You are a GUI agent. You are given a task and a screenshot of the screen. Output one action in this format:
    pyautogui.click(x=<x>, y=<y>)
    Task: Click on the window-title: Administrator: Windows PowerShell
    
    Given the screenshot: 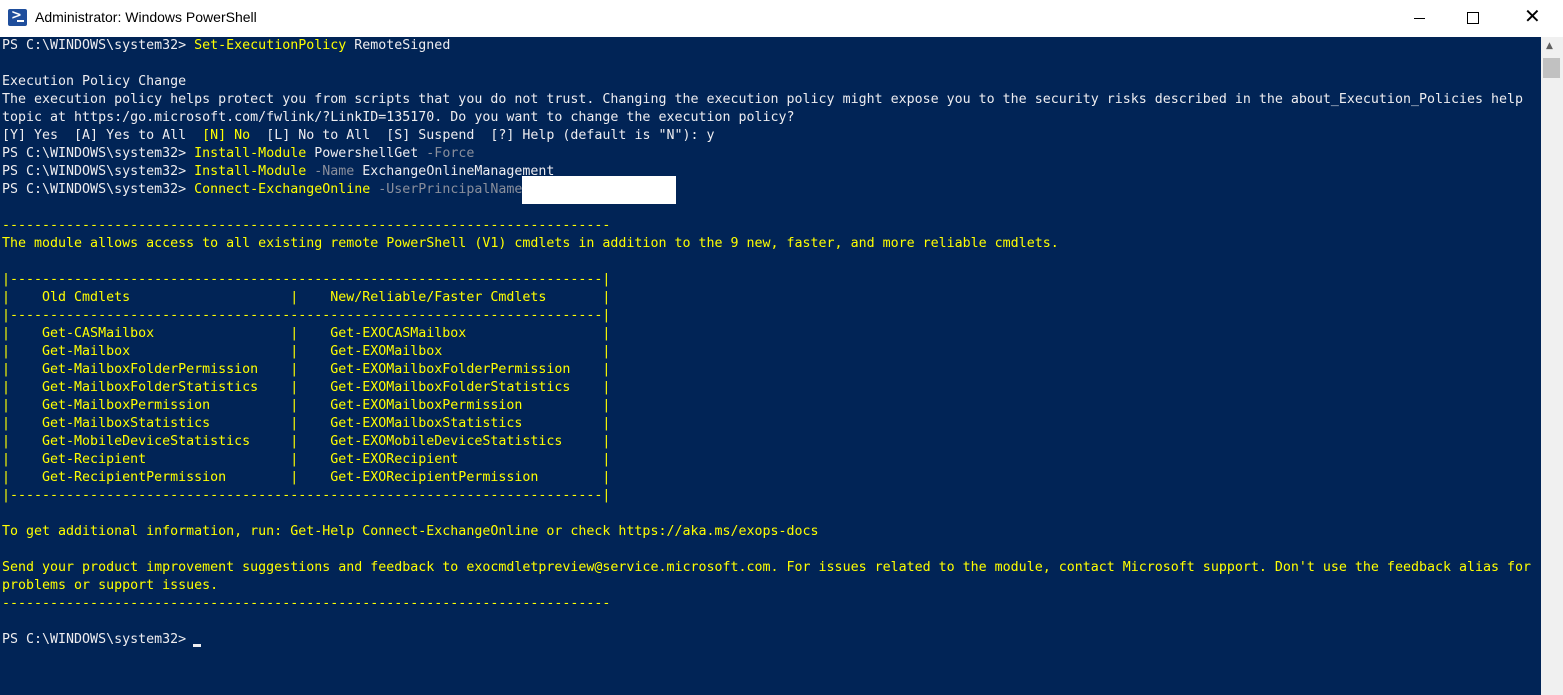 What is the action you would take?
    pyautogui.click(x=146, y=17)
    